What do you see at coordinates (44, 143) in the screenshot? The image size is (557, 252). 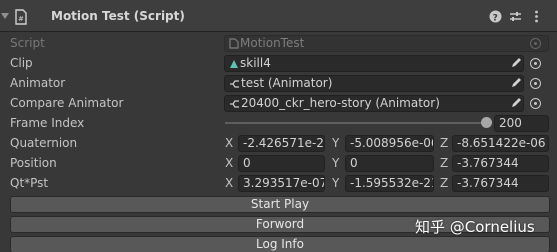 I see `quaternion-label: Quaternion` at bounding box center [44, 143].